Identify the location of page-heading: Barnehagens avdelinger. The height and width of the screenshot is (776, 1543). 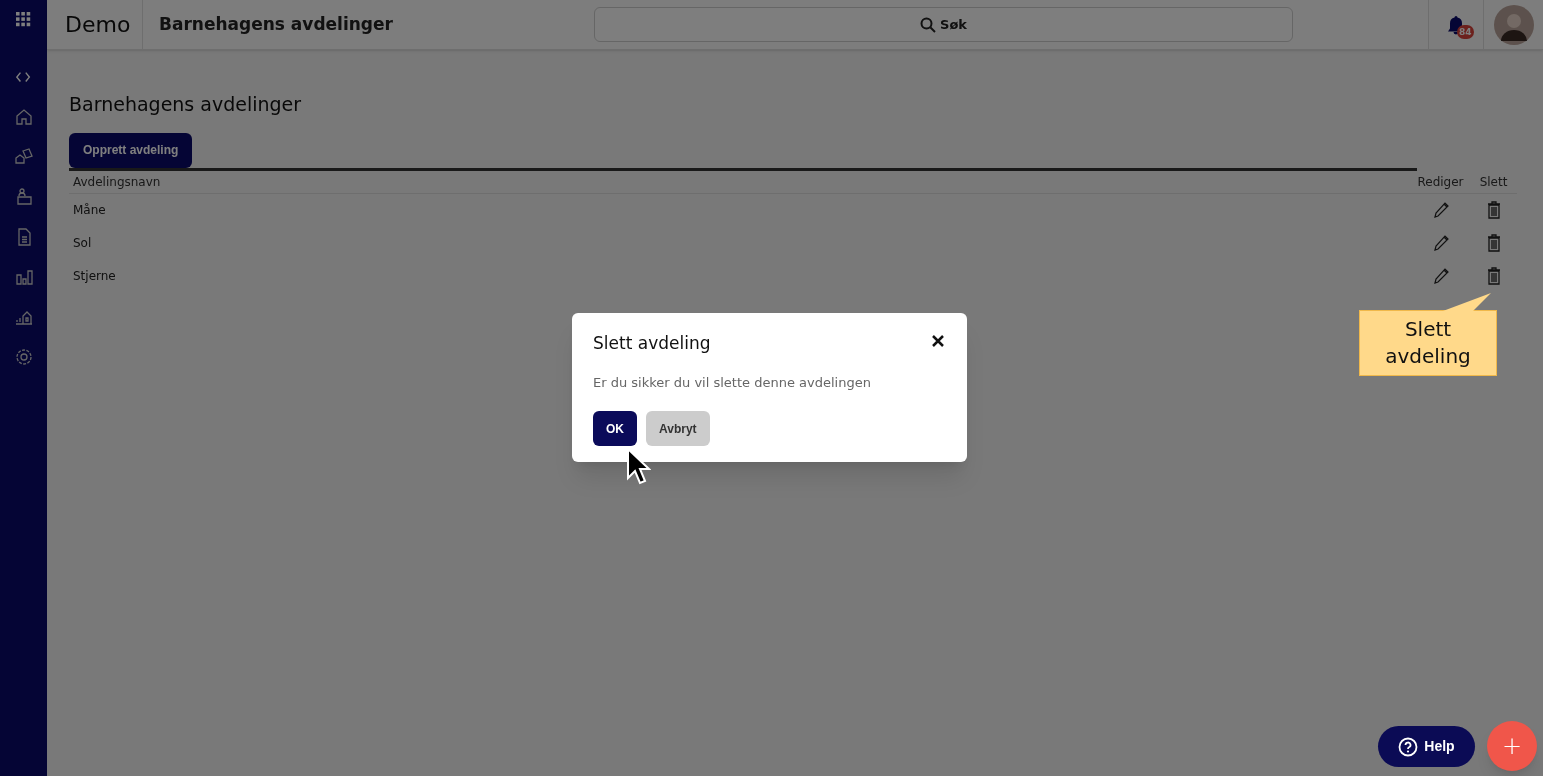
(186, 104).